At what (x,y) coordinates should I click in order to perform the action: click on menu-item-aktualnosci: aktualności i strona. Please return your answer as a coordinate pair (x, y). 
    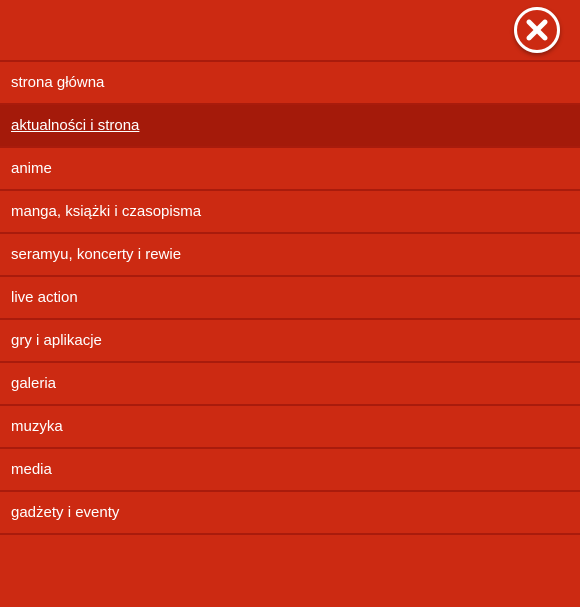
    Looking at the image, I should click on (290, 126).